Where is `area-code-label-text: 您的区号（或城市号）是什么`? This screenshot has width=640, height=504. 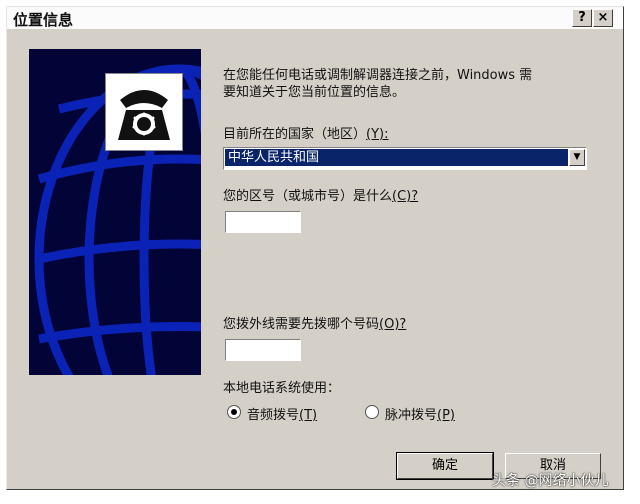 area-code-label-text: 您的区号（或城市号）是什么 is located at coordinates (308, 196).